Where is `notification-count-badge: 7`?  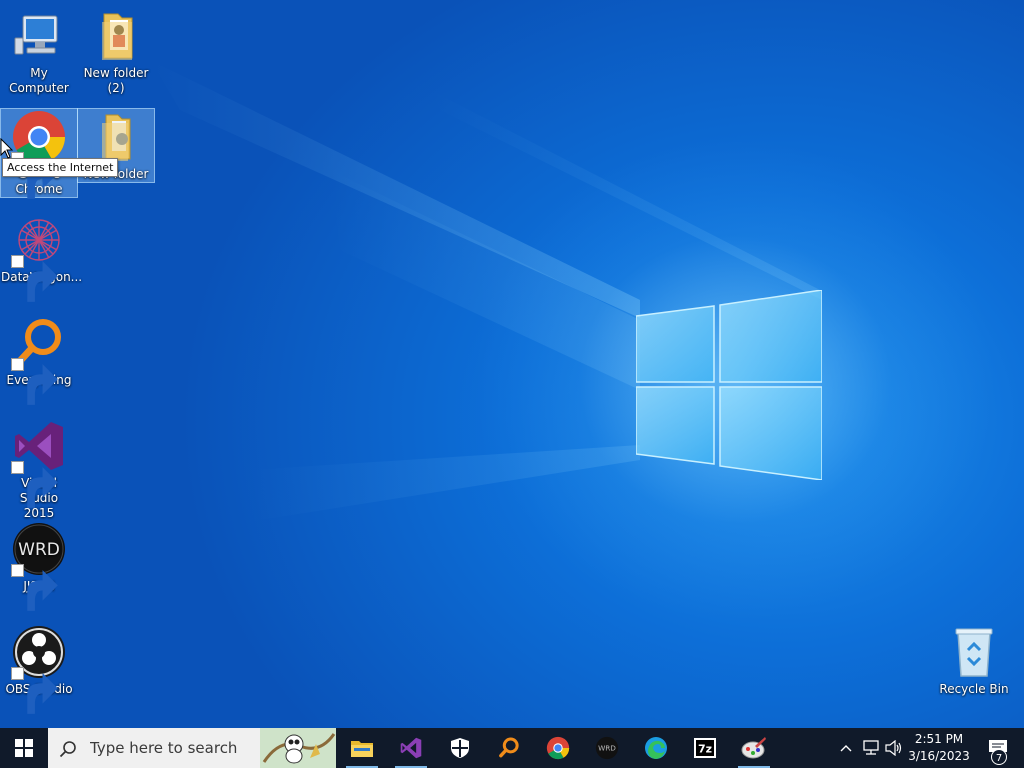 notification-count-badge: 7 is located at coordinates (999, 757).